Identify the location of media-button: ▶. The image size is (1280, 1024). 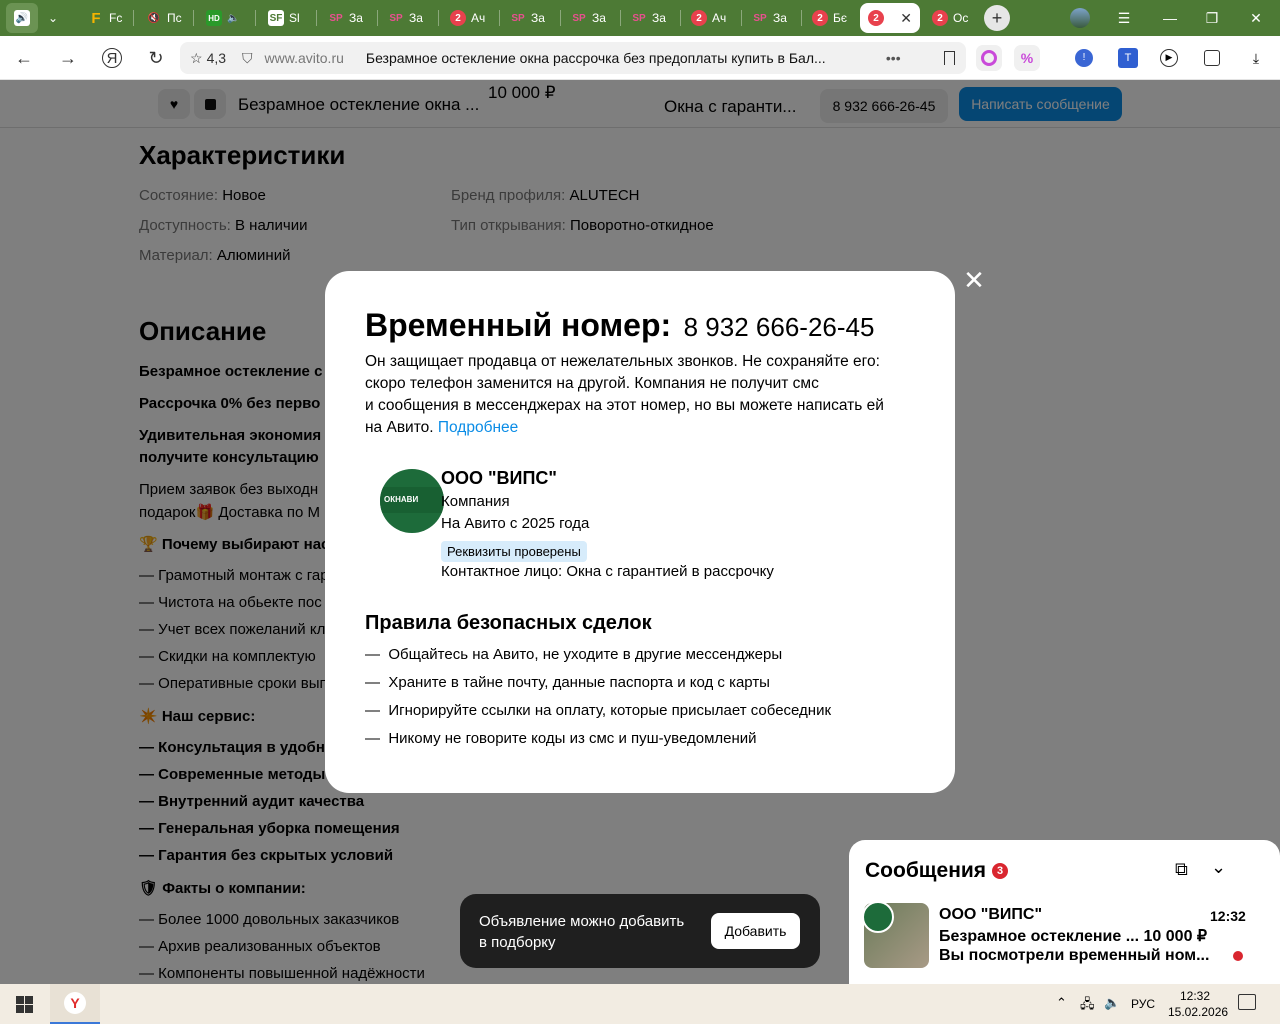
(1169, 58).